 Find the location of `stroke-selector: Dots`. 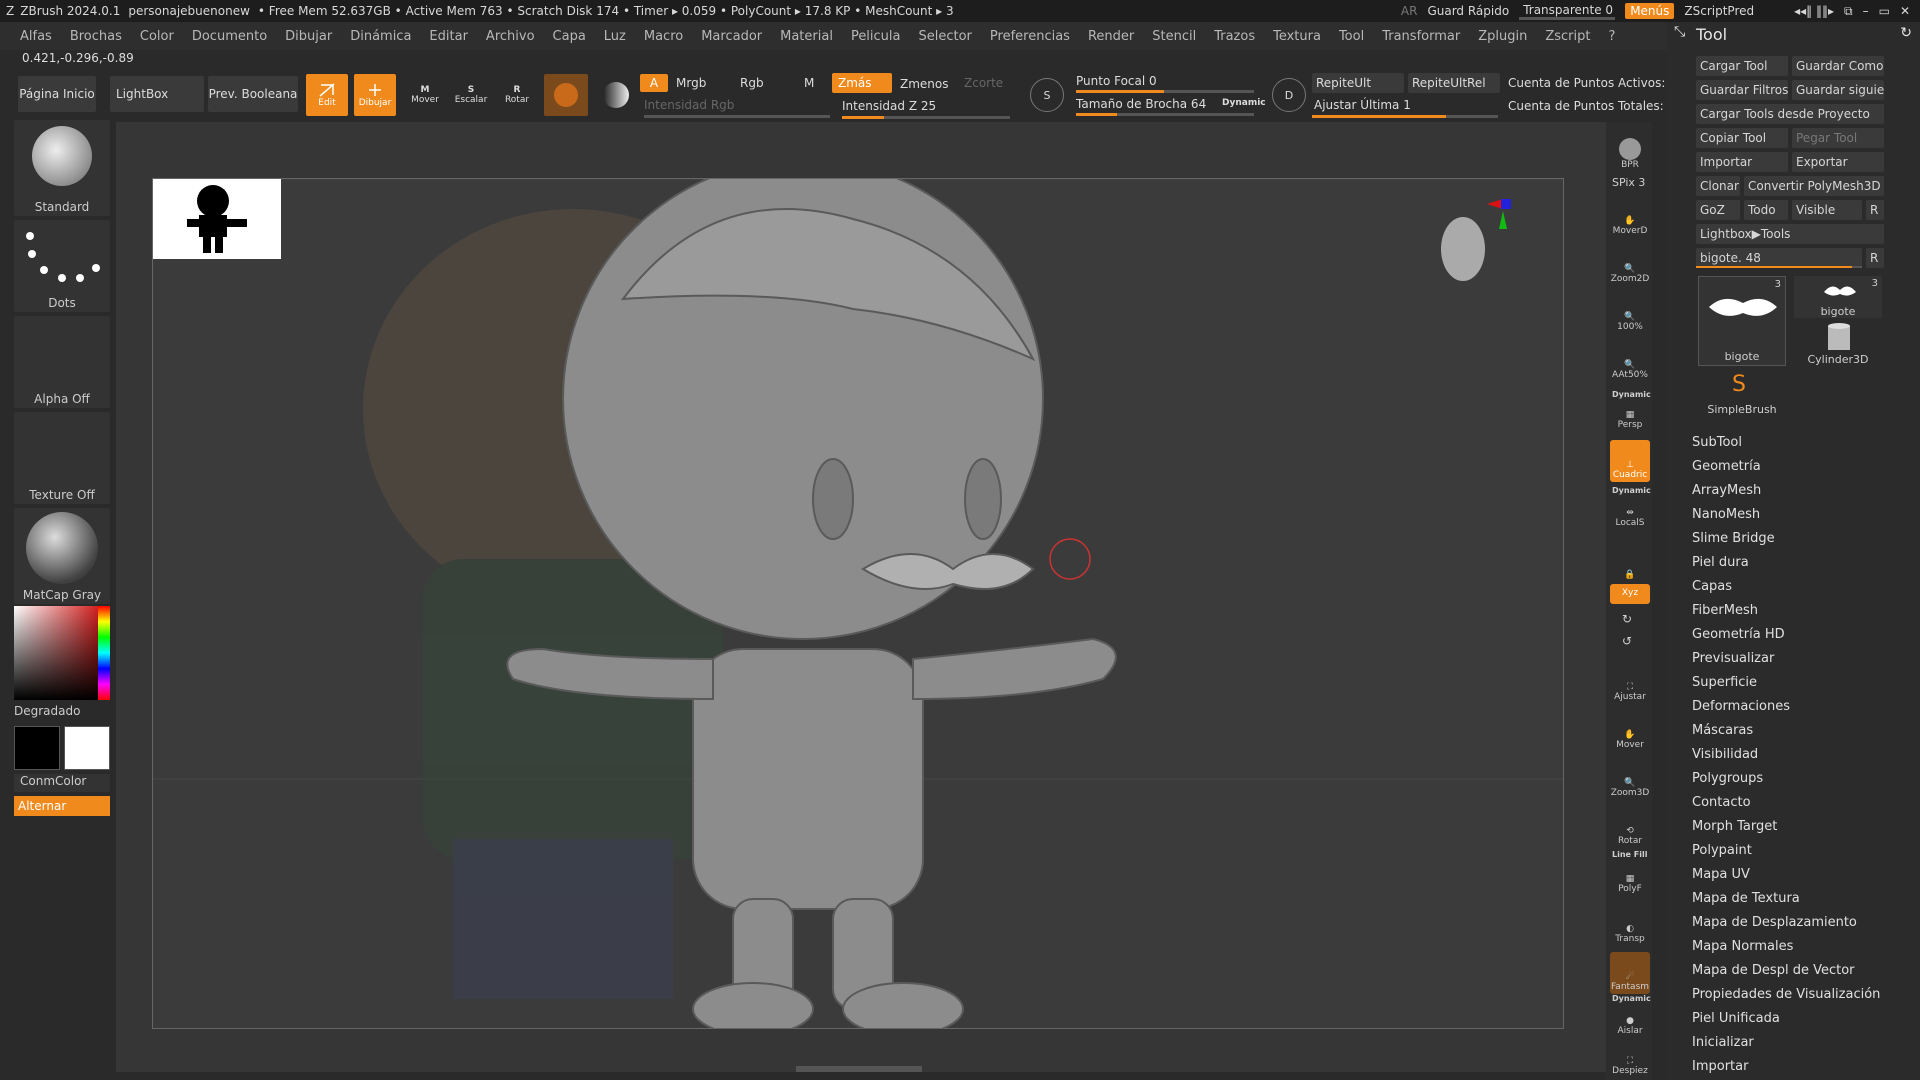

stroke-selector: Dots is located at coordinates (62, 266).